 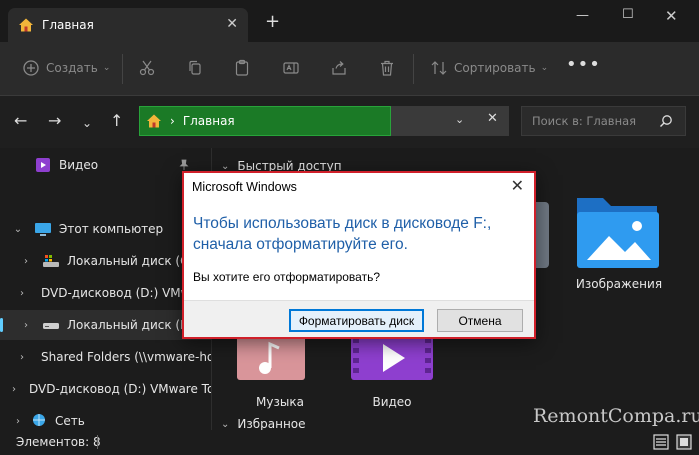 What do you see at coordinates (265, 121) in the screenshot?
I see `address-breadcrumb: › Главная` at bounding box center [265, 121].